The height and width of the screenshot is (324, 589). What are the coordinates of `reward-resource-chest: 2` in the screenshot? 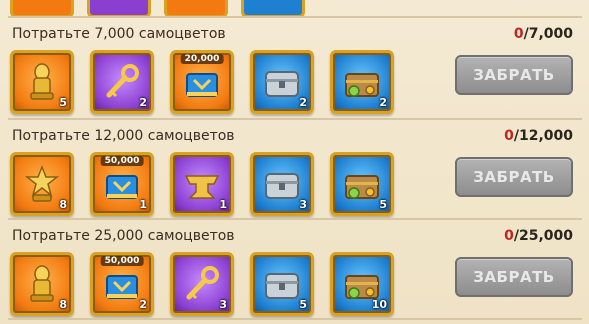 It's located at (362, 82).